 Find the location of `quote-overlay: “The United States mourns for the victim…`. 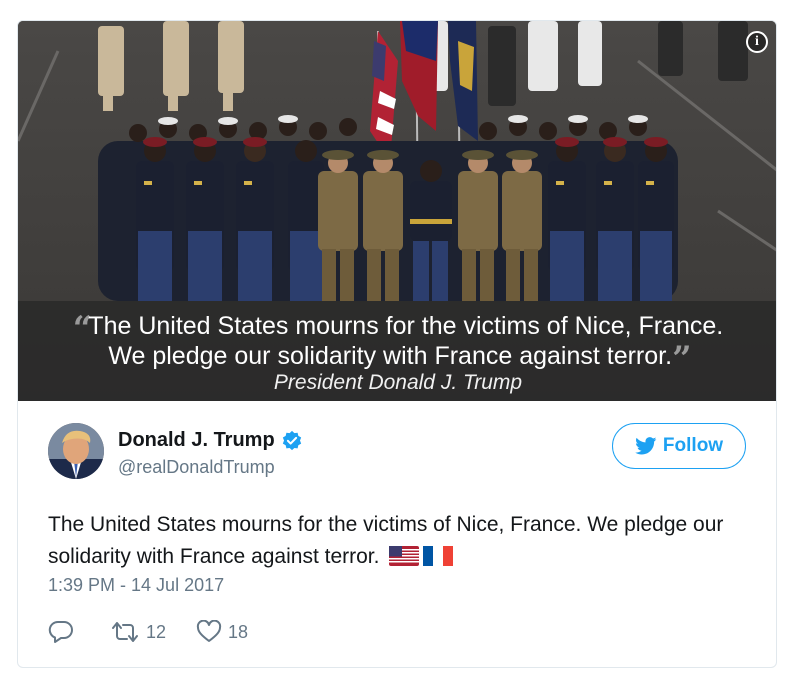

quote-overlay: “The United States mourns for the victim… is located at coordinates (397, 351).